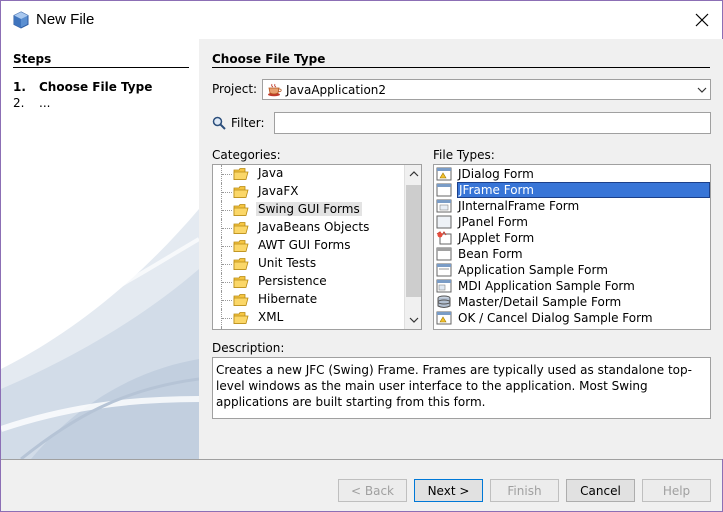 The height and width of the screenshot is (512, 723). Describe the element at coordinates (21, 20) in the screenshot. I see `netbeans-cube-icon` at that location.